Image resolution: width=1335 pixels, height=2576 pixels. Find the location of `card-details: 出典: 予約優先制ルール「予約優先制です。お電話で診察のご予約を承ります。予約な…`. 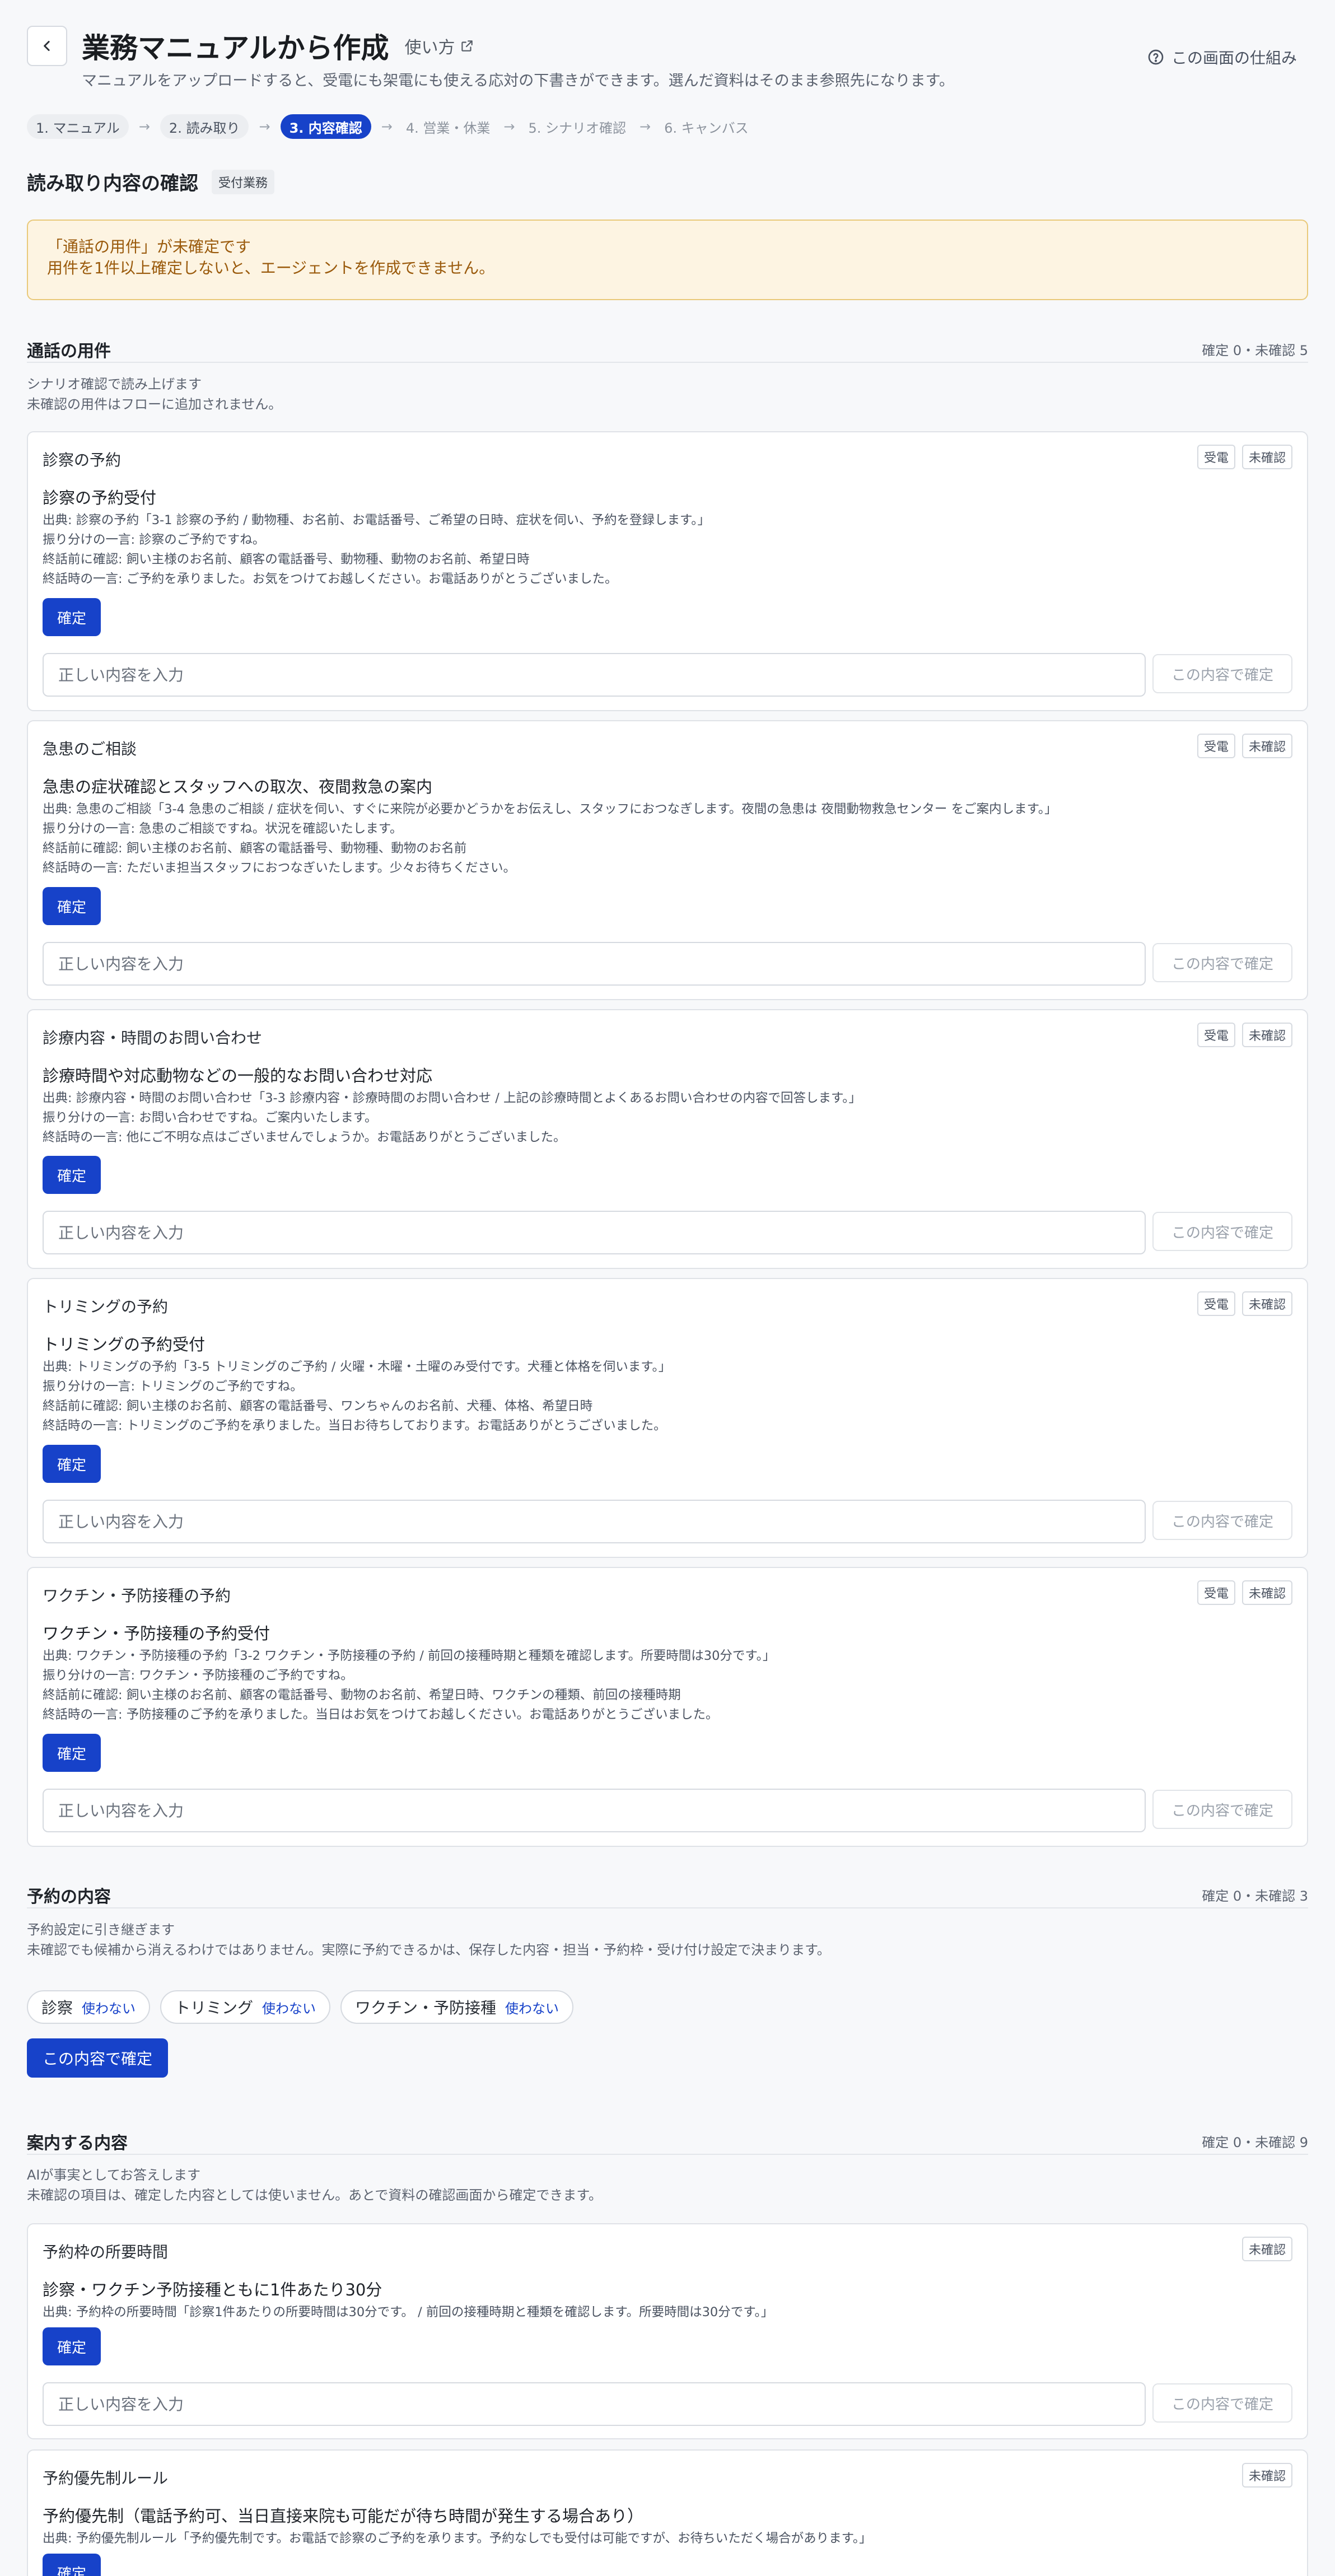

card-details: 出典: 予約優先制ルール「予約優先制です。お電話で診察のご予約を承ります。予約な… is located at coordinates (457, 2539).